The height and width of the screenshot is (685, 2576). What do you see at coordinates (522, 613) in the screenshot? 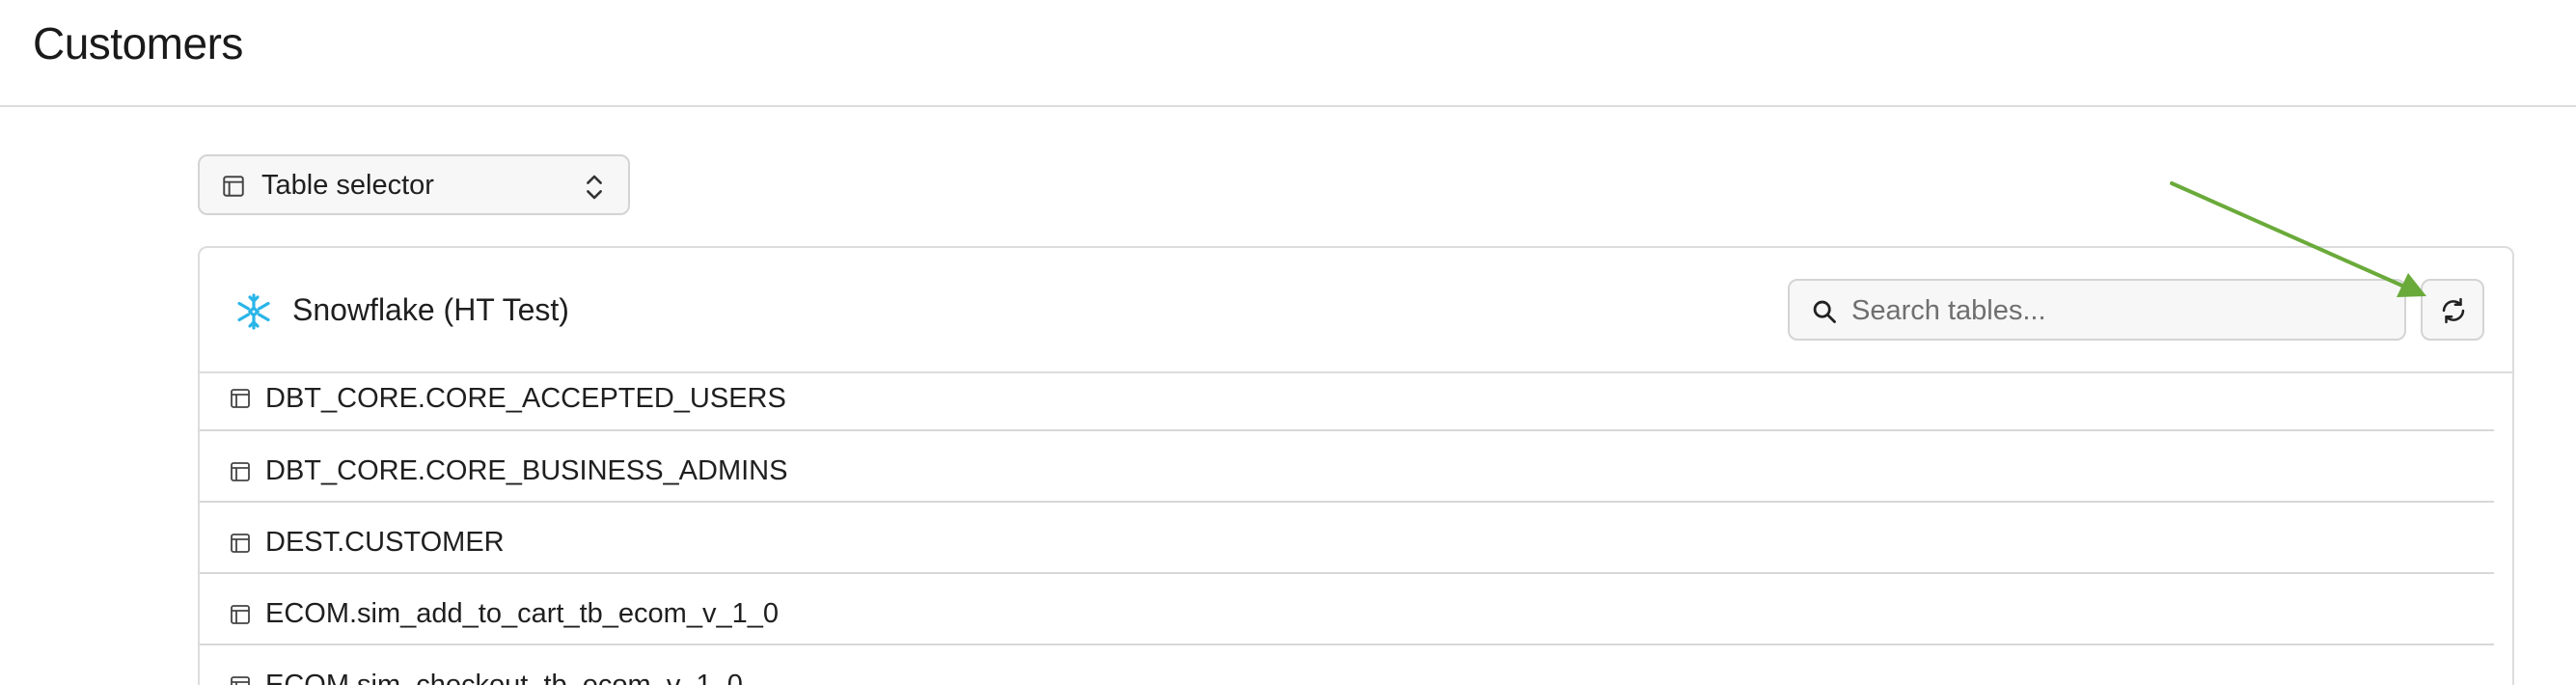
I see `table-row-label: ECOM.sim_add_to_cart_tb_ecom_v_1_0` at bounding box center [522, 613].